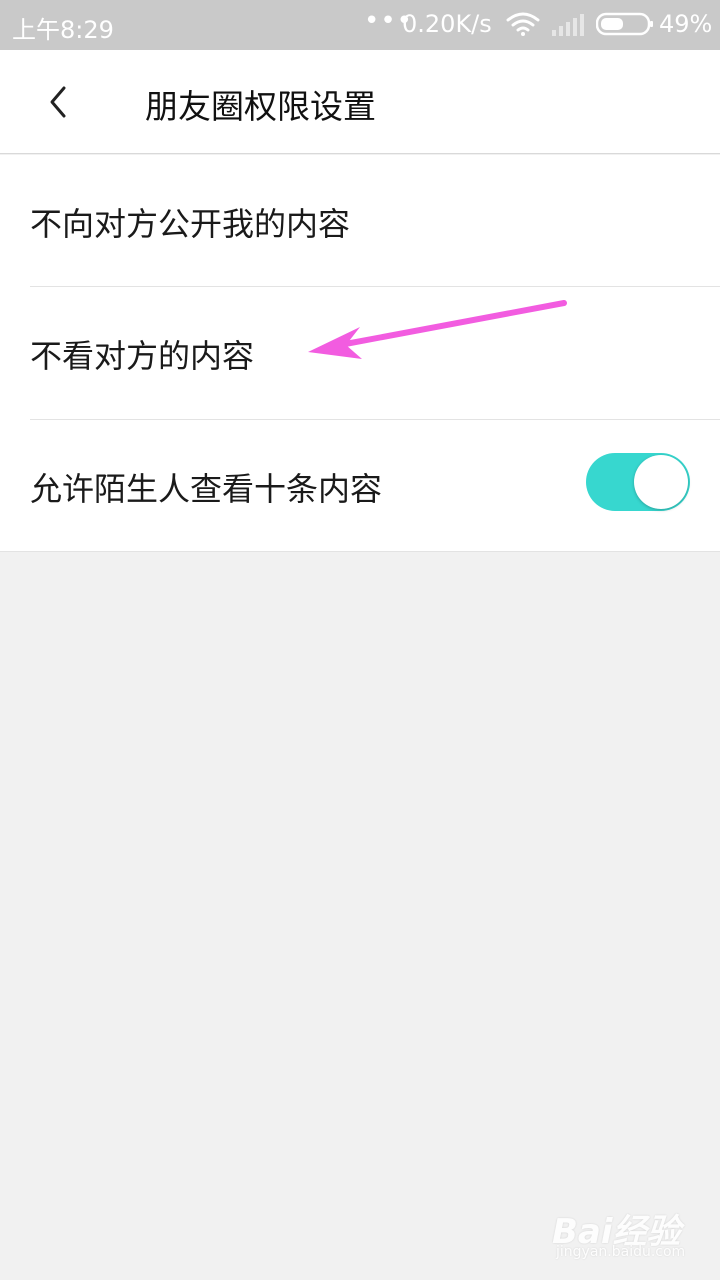  What do you see at coordinates (686, 24) in the screenshot?
I see `battery-percent: 49%` at bounding box center [686, 24].